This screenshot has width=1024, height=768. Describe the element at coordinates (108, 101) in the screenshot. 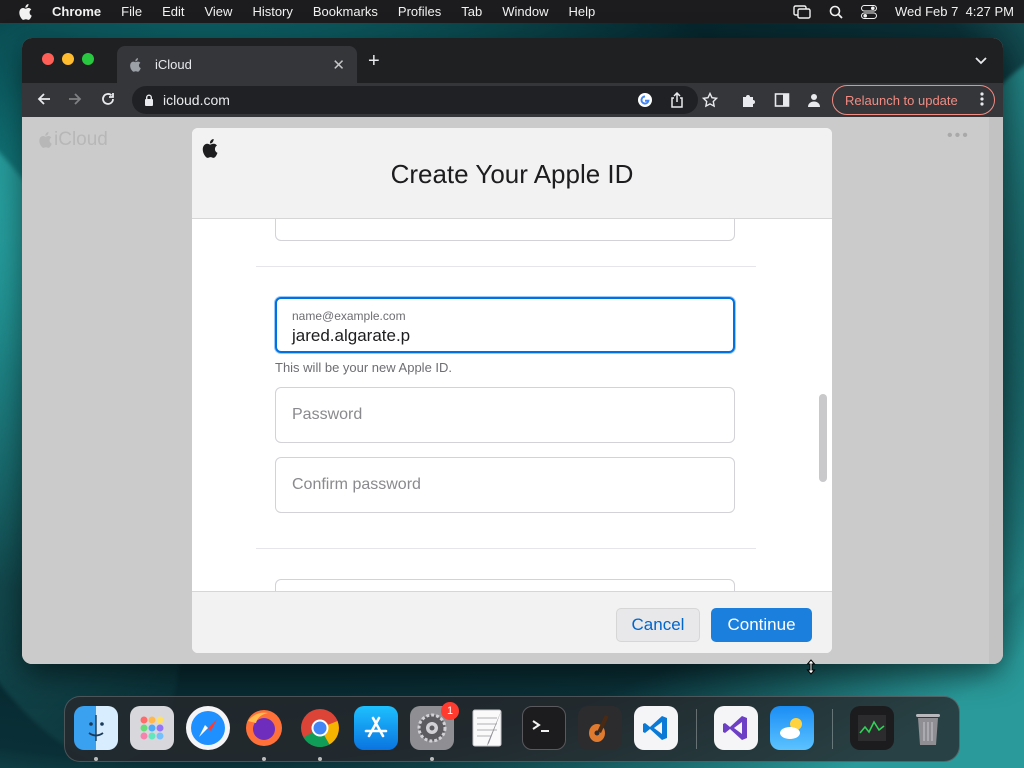

I see `reload-icon` at that location.